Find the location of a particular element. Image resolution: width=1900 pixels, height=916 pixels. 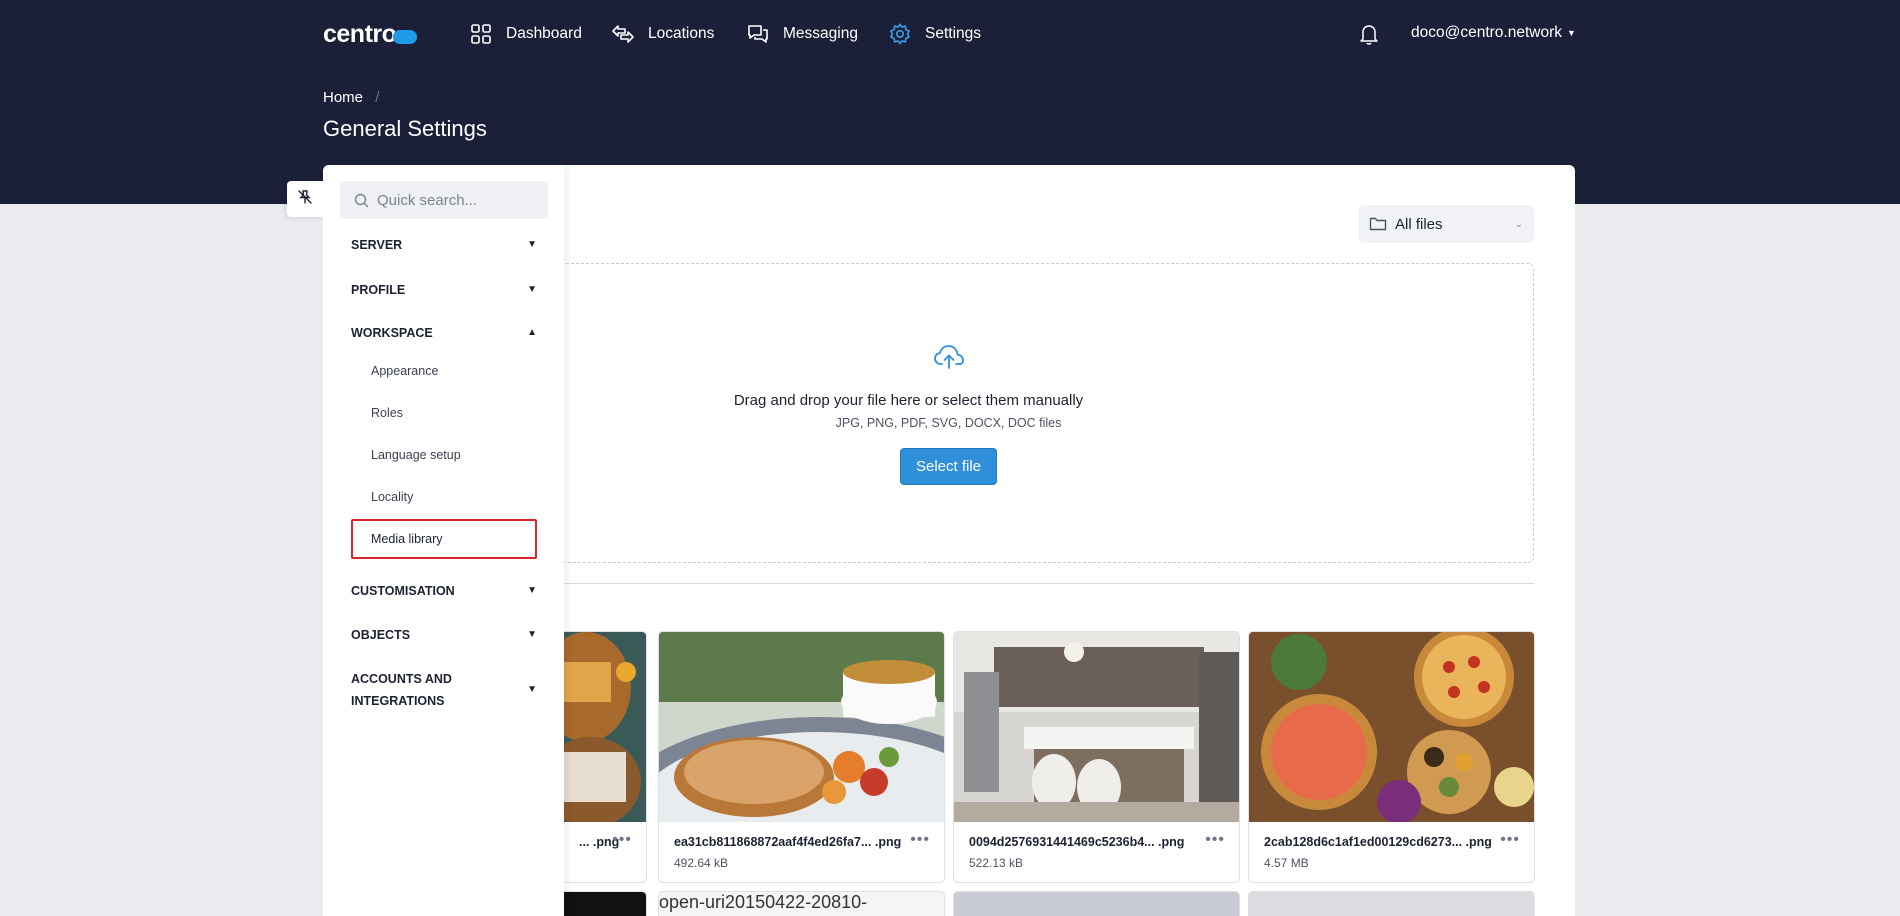

select-file-button: Select file is located at coordinates (948, 466).